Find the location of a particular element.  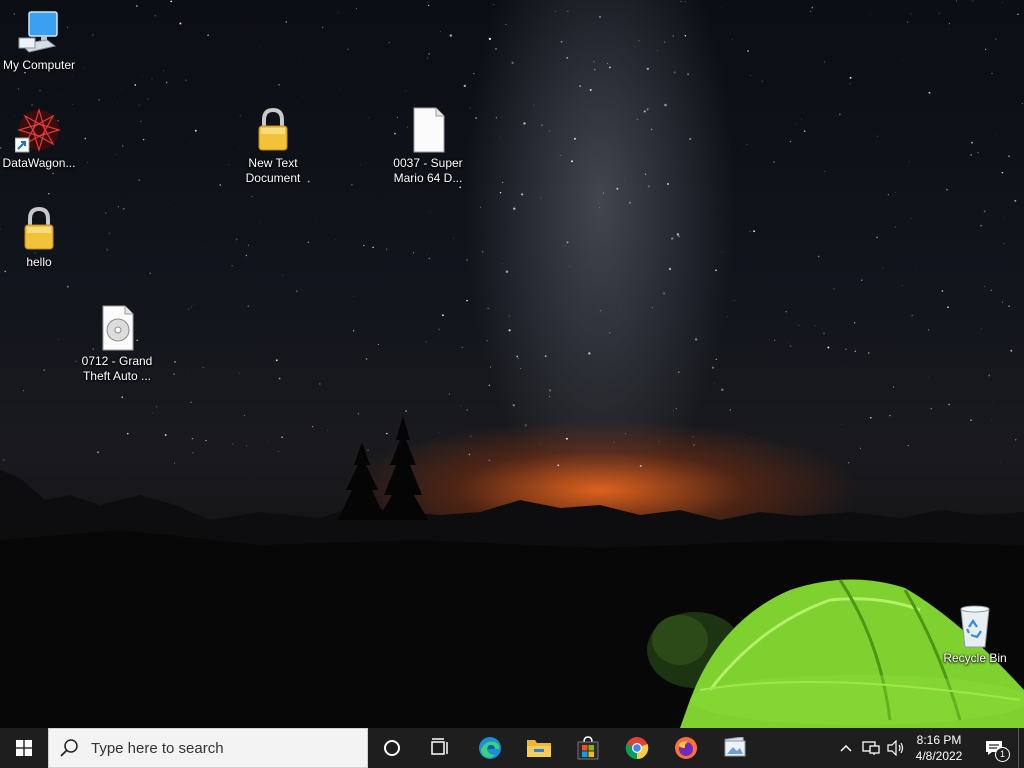

folder-icon is located at coordinates (539, 748).